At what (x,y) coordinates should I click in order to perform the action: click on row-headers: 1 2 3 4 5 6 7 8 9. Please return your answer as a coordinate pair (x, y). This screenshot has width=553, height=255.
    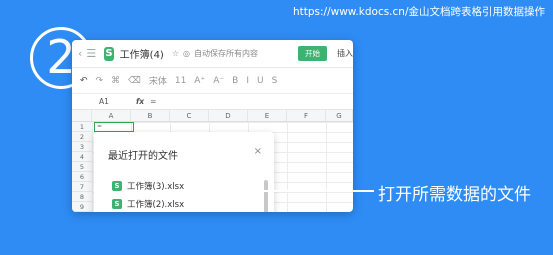
    Looking at the image, I should click on (82, 167).